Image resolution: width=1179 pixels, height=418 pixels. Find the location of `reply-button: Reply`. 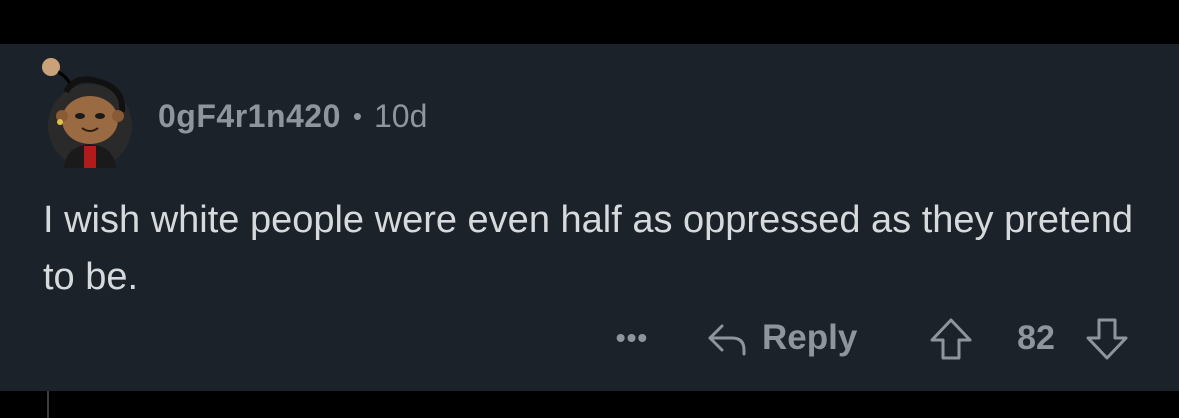

reply-button: Reply is located at coordinates (780, 338).